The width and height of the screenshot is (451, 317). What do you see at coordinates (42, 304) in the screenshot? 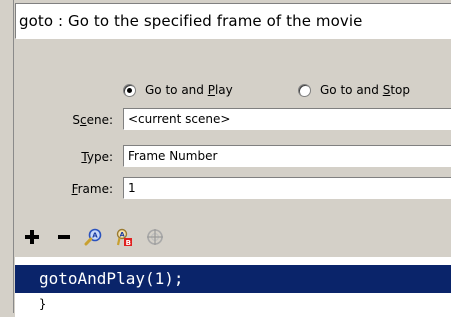
I see `code-line: }` at bounding box center [42, 304].